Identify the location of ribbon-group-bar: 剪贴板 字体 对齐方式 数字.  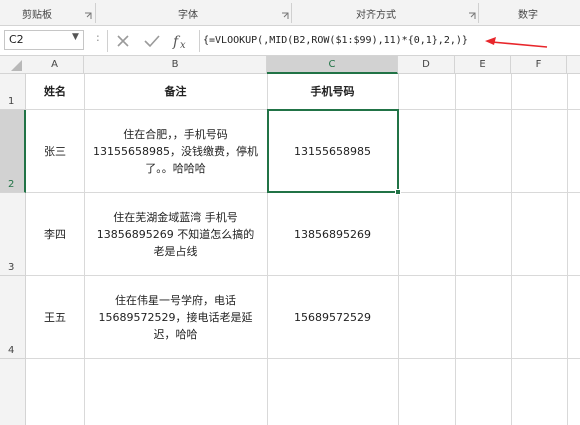
(290, 13).